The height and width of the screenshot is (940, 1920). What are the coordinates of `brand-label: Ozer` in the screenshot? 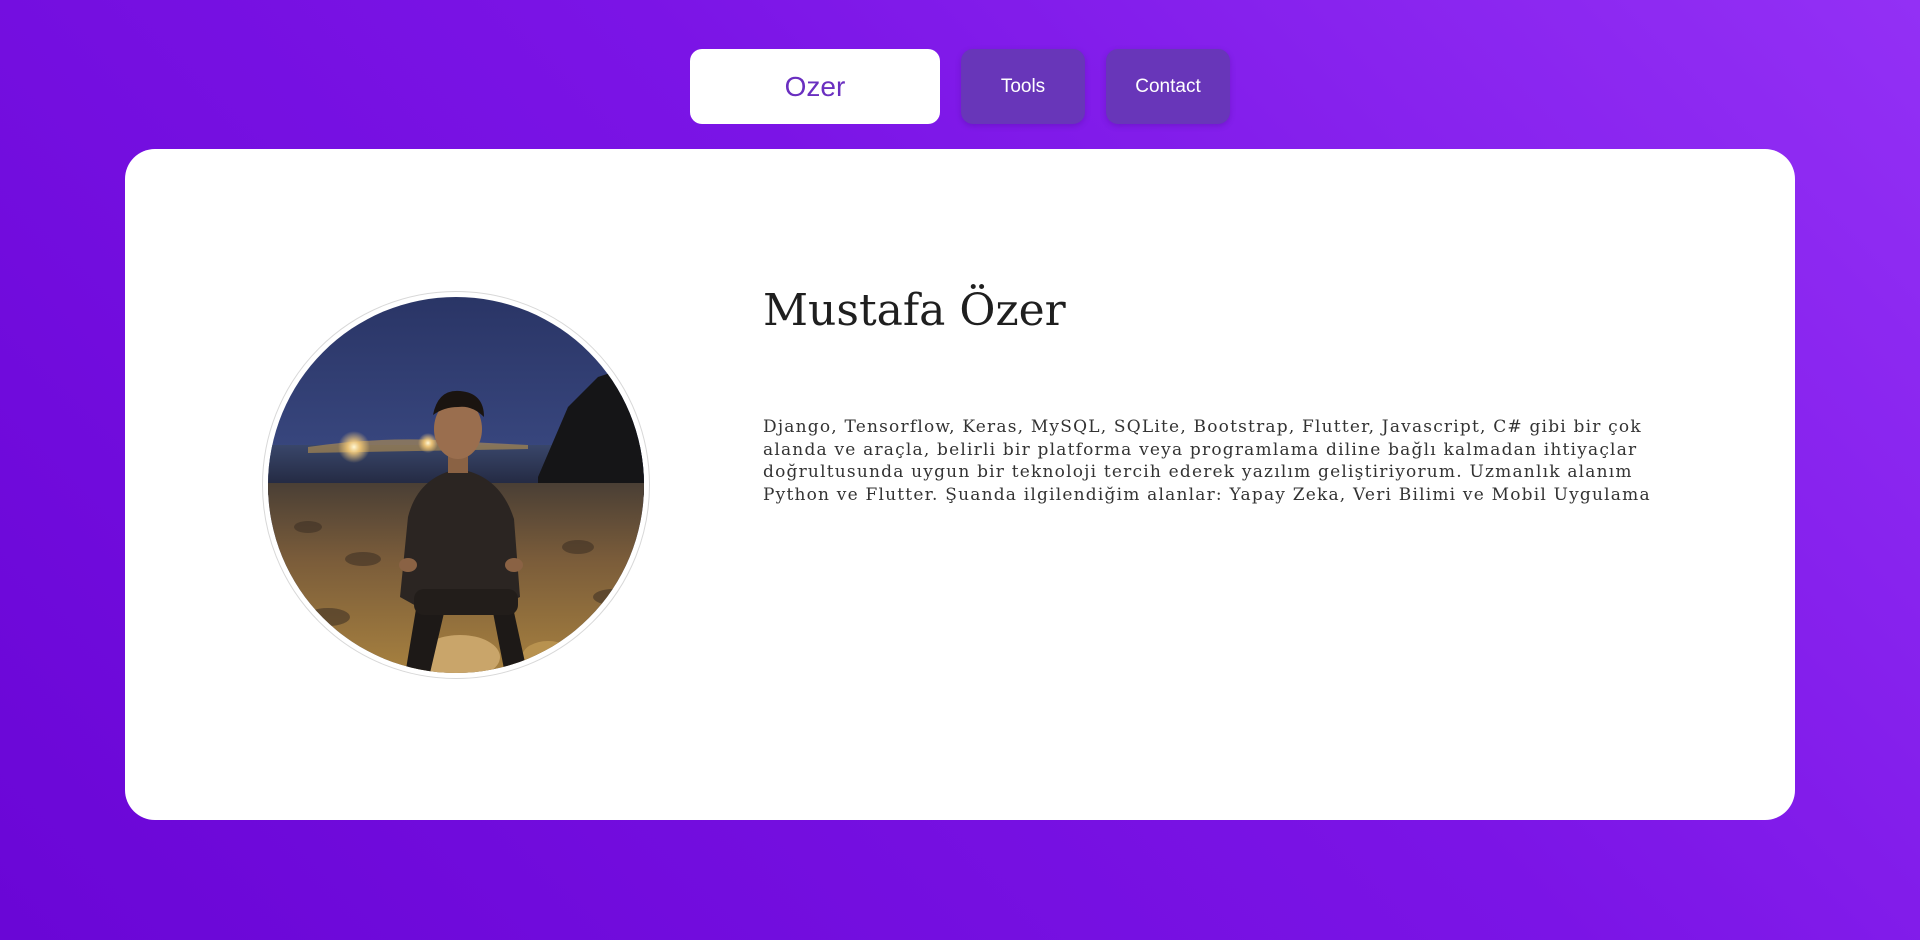 It's located at (815, 86).